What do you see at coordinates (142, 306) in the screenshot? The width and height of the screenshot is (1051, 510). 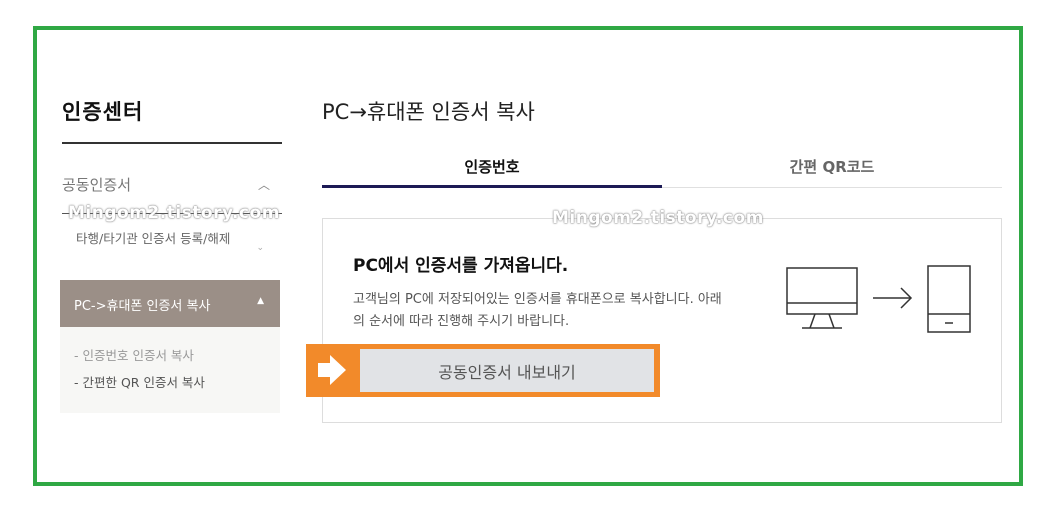 I see `sidebar-item-label: PC->휴대폰 인증서 복사` at bounding box center [142, 306].